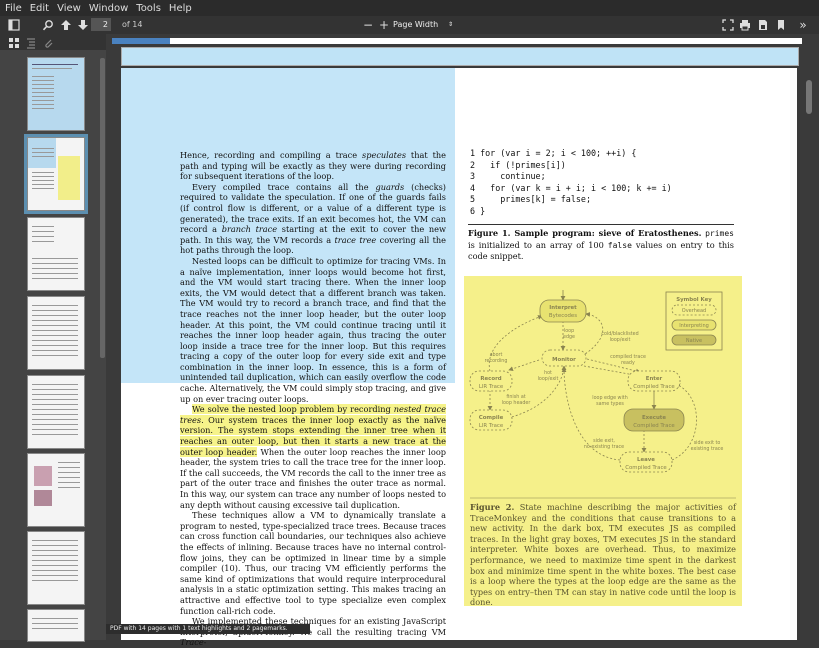 This screenshot has width=819, height=648. Describe the element at coordinates (601, 224) in the screenshot. I see `figure-rule` at that location.